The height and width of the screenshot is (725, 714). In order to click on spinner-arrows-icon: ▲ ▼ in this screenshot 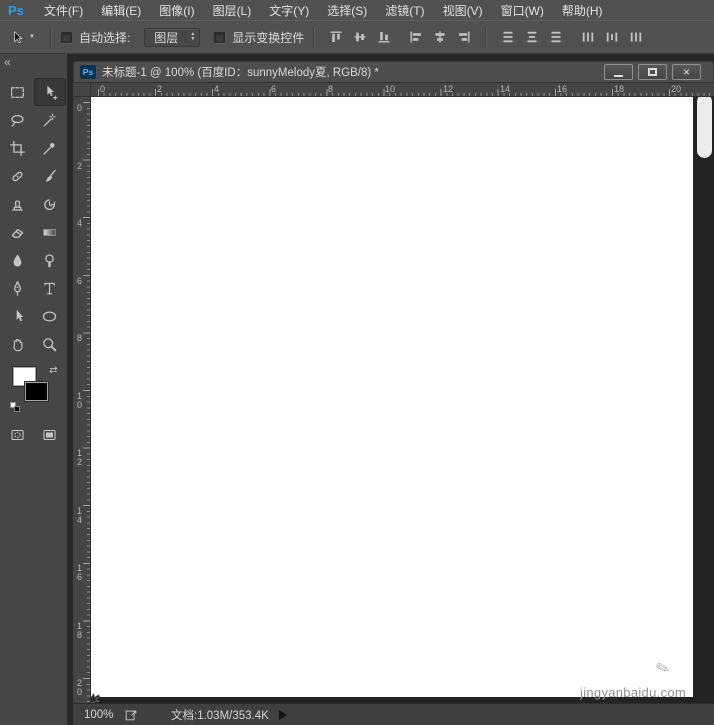, I will do `click(190, 37)`.